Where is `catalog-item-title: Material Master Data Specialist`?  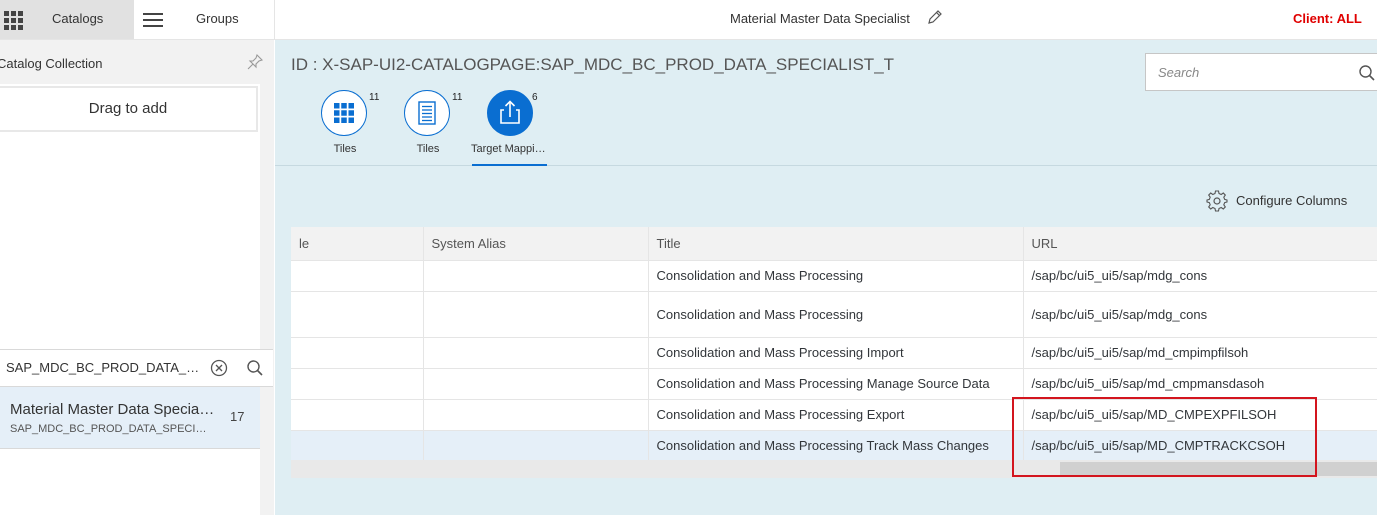 catalog-item-title: Material Master Data Specialist is located at coordinates (113, 409).